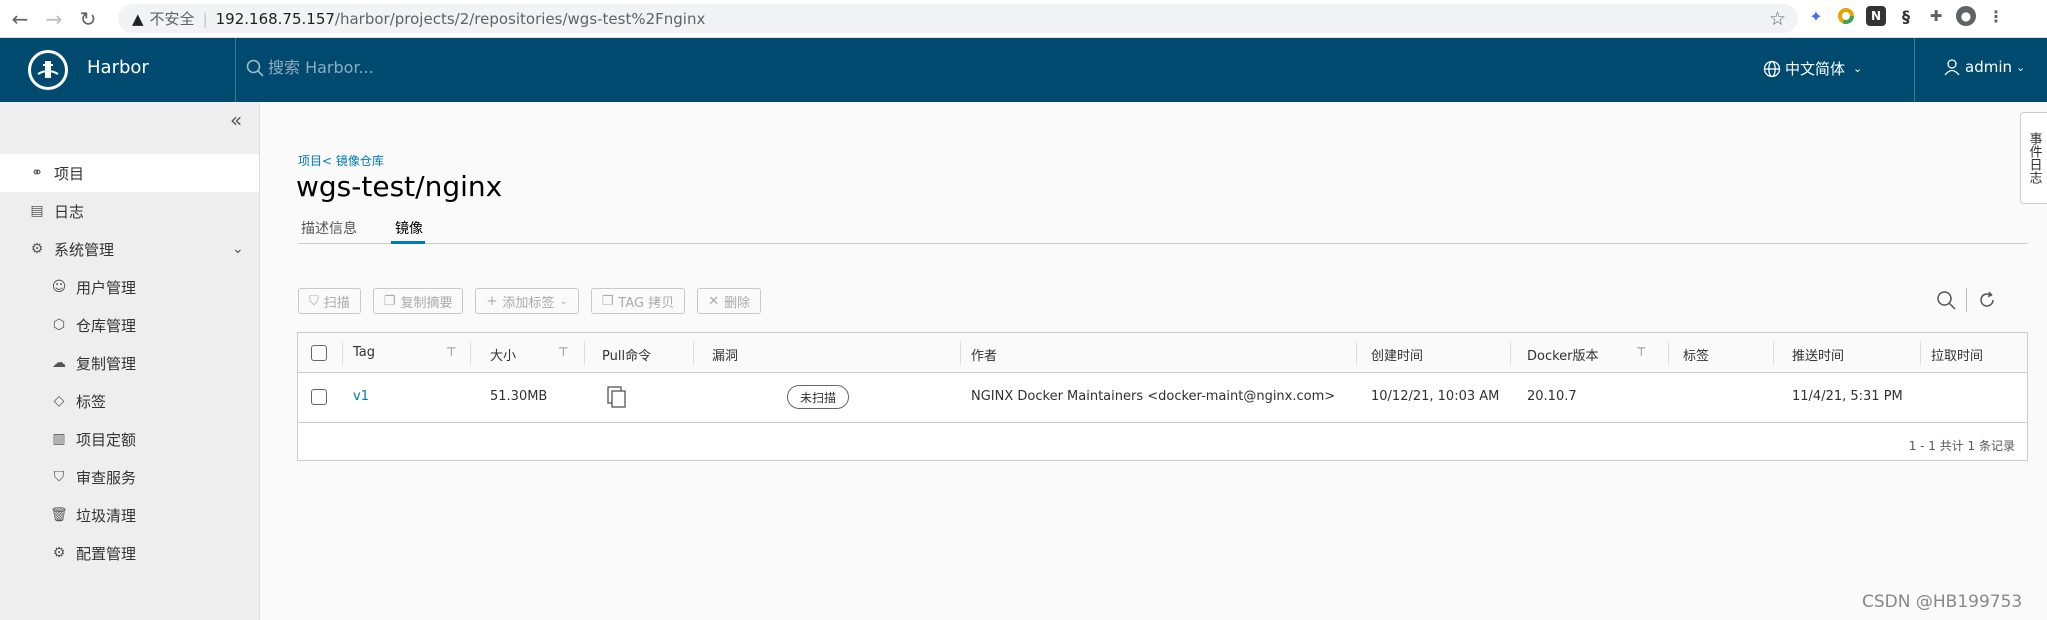 The height and width of the screenshot is (620, 2047). Describe the element at coordinates (275, 18) in the screenshot. I see `url-host: 192.168.75.157` at that location.